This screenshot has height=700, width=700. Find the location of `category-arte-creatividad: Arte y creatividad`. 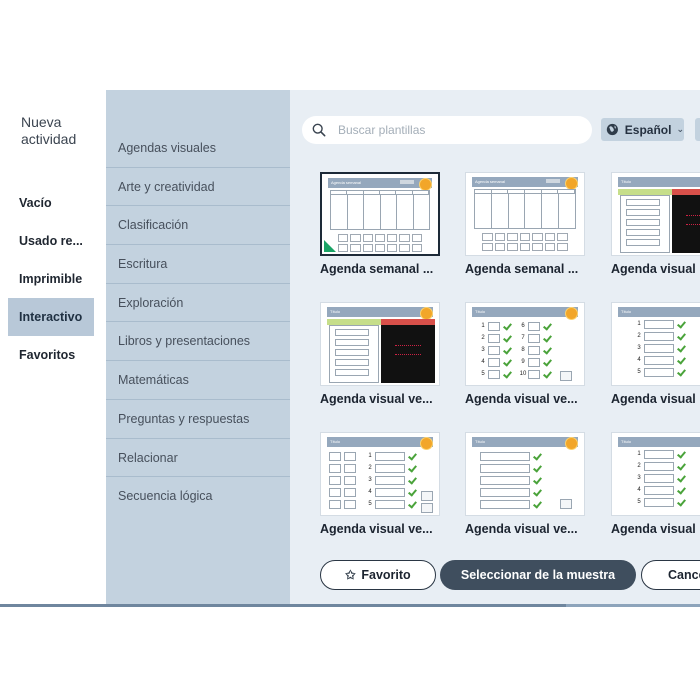

category-arte-creatividad: Arte y creatividad is located at coordinates (198, 187).